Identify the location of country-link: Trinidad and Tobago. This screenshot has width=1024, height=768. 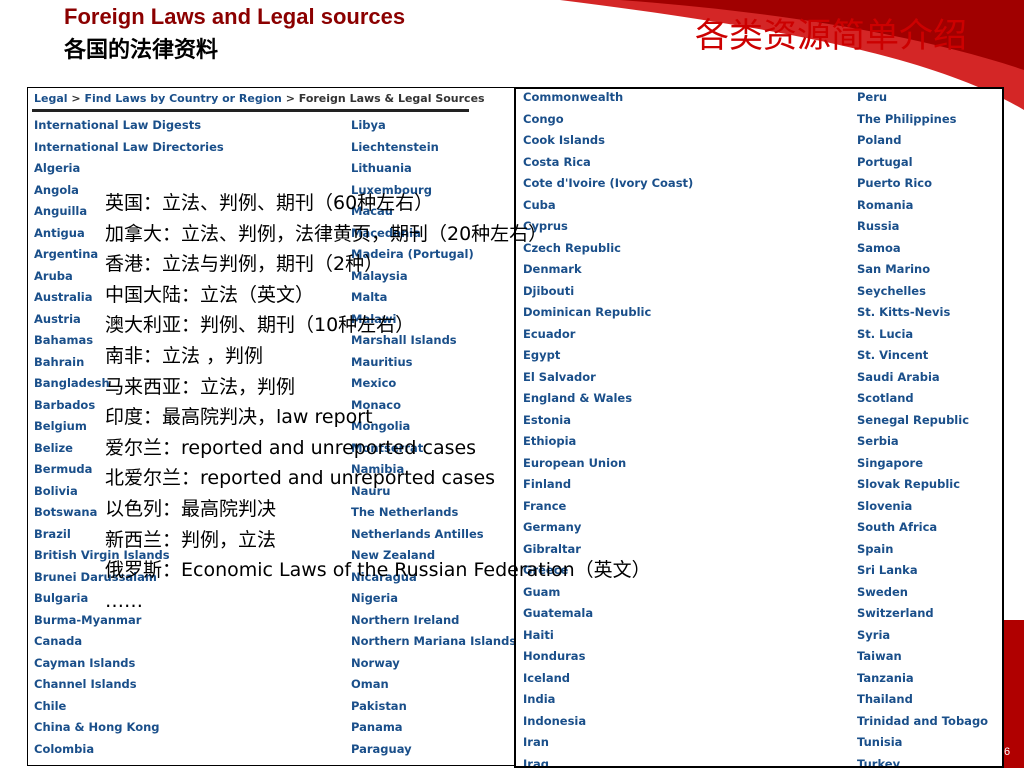
(922, 722).